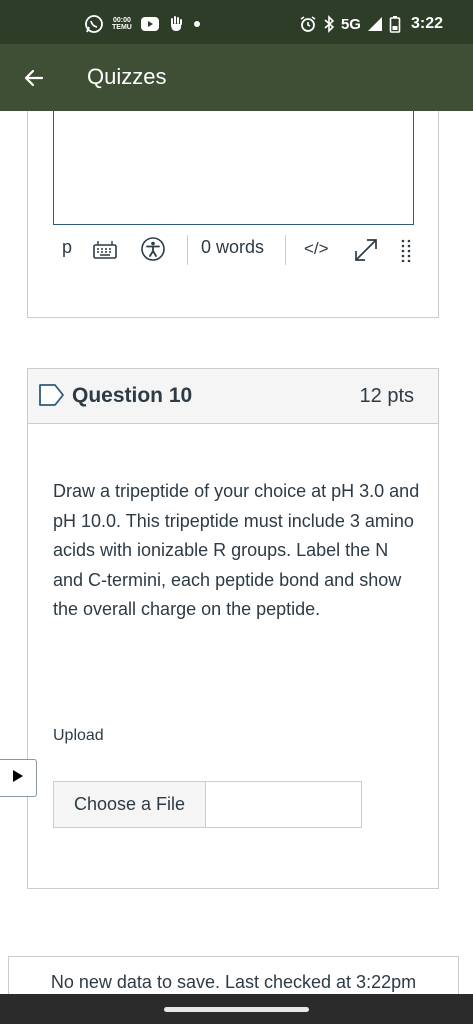 This screenshot has width=473, height=1024. Describe the element at coordinates (233, 396) in the screenshot. I see `question-header: Question 10 12 pts` at that location.